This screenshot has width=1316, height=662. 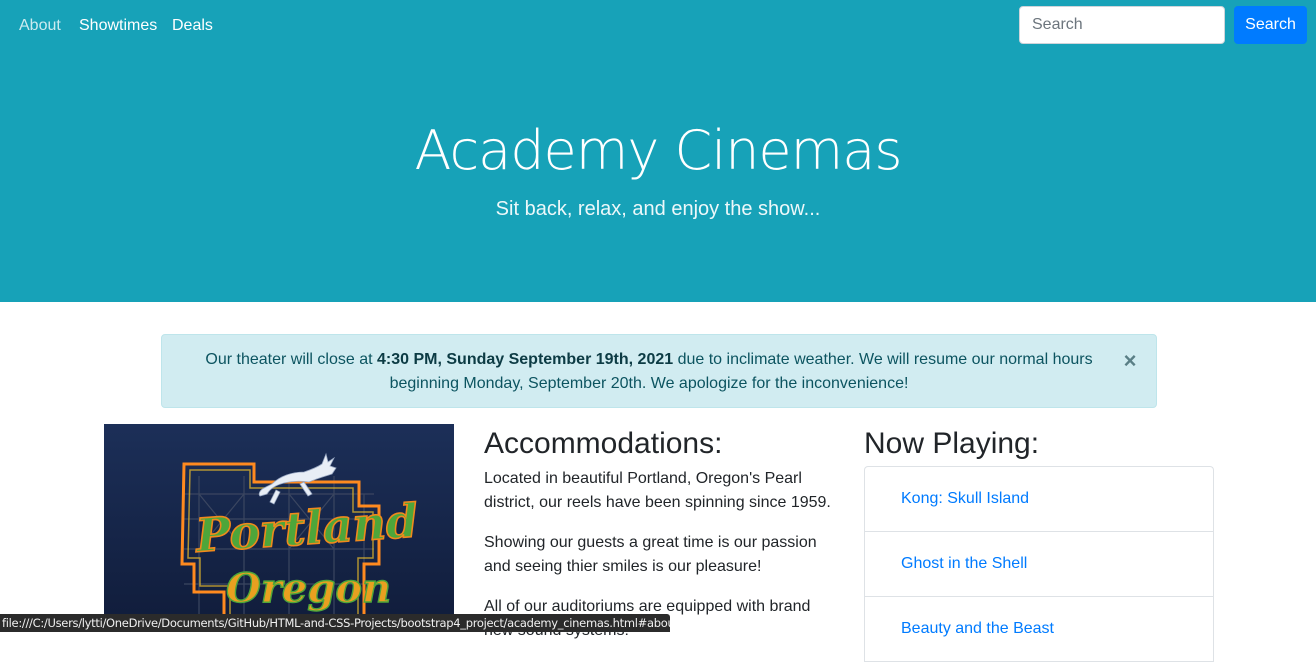 What do you see at coordinates (964, 564) in the screenshot?
I see `movie-link-ghost-in-the-shell: Ghost in the Shell` at bounding box center [964, 564].